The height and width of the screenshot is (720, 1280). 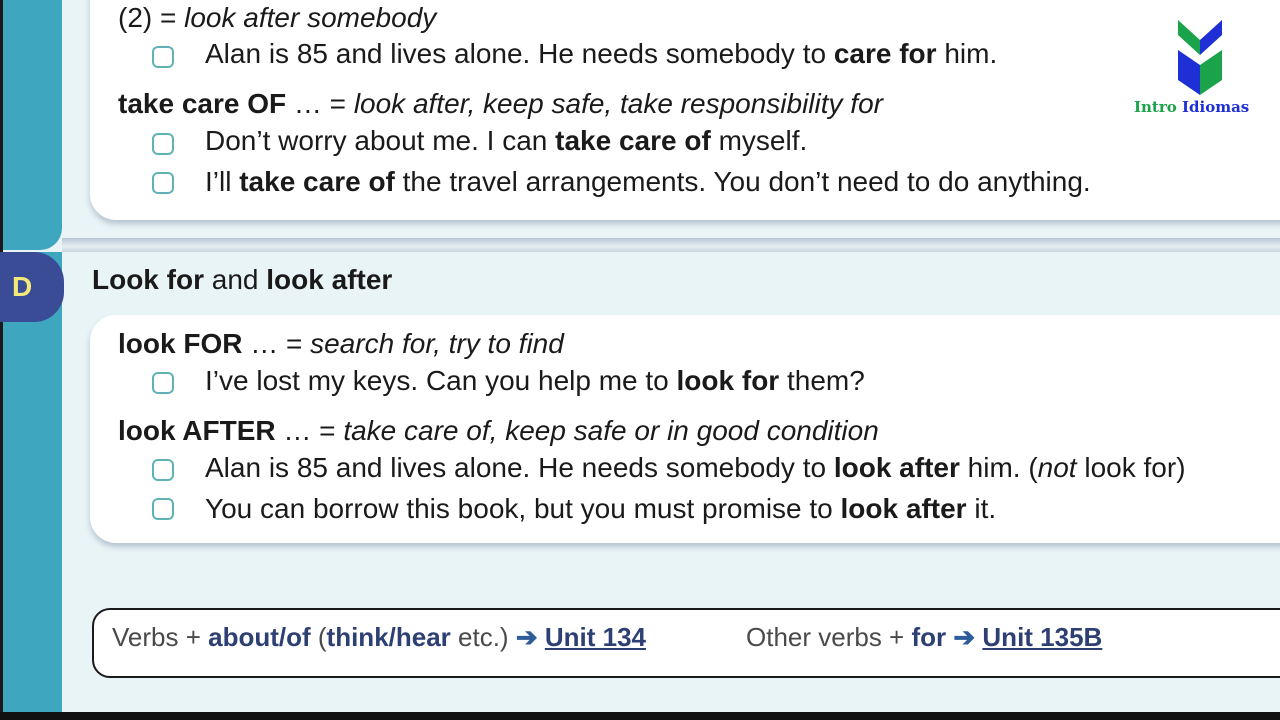 I want to click on unit-135b-link: Unit 135B, so click(x=1042, y=637).